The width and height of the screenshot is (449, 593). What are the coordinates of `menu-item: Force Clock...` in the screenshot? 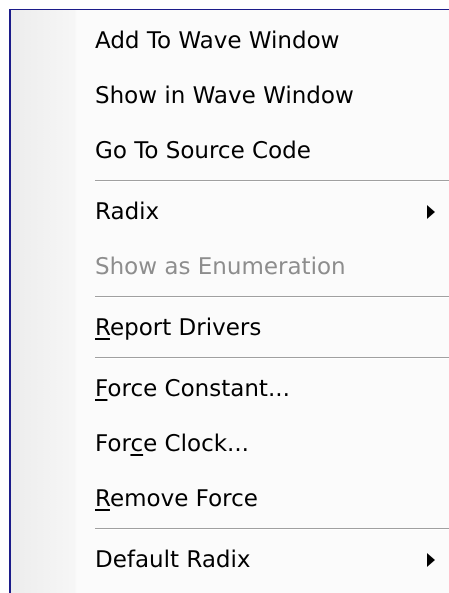 It's located at (230, 443).